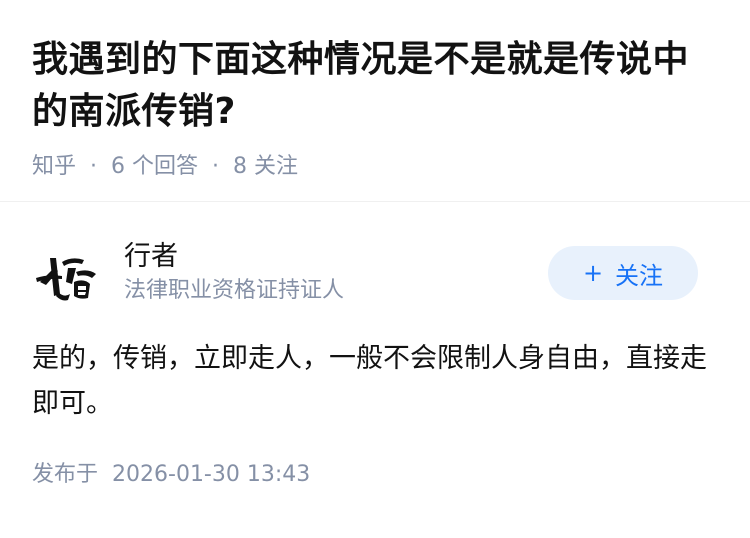 This screenshot has height=538, width=750. Describe the element at coordinates (154, 167) in the screenshot. I see `answers-count: 6 个回答` at that location.